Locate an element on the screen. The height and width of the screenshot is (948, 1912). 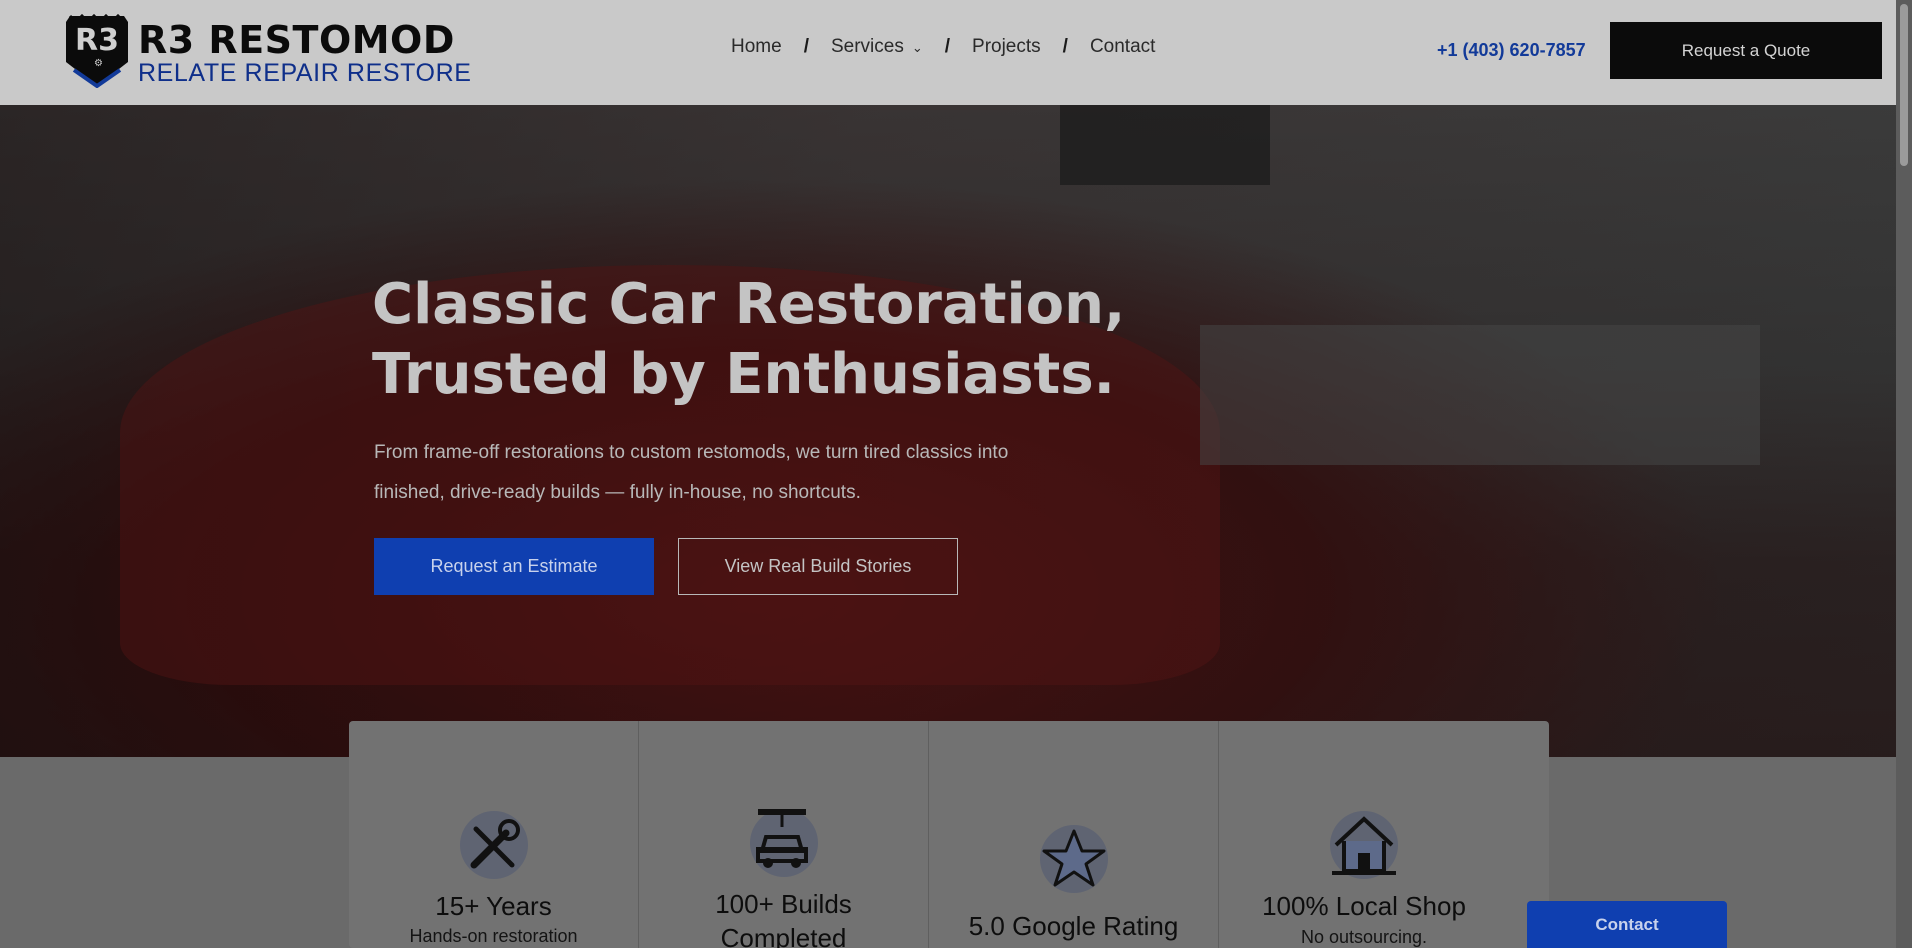
stat-item: 100% Local Shop No outsourcing. is located at coordinates (1364, 834).